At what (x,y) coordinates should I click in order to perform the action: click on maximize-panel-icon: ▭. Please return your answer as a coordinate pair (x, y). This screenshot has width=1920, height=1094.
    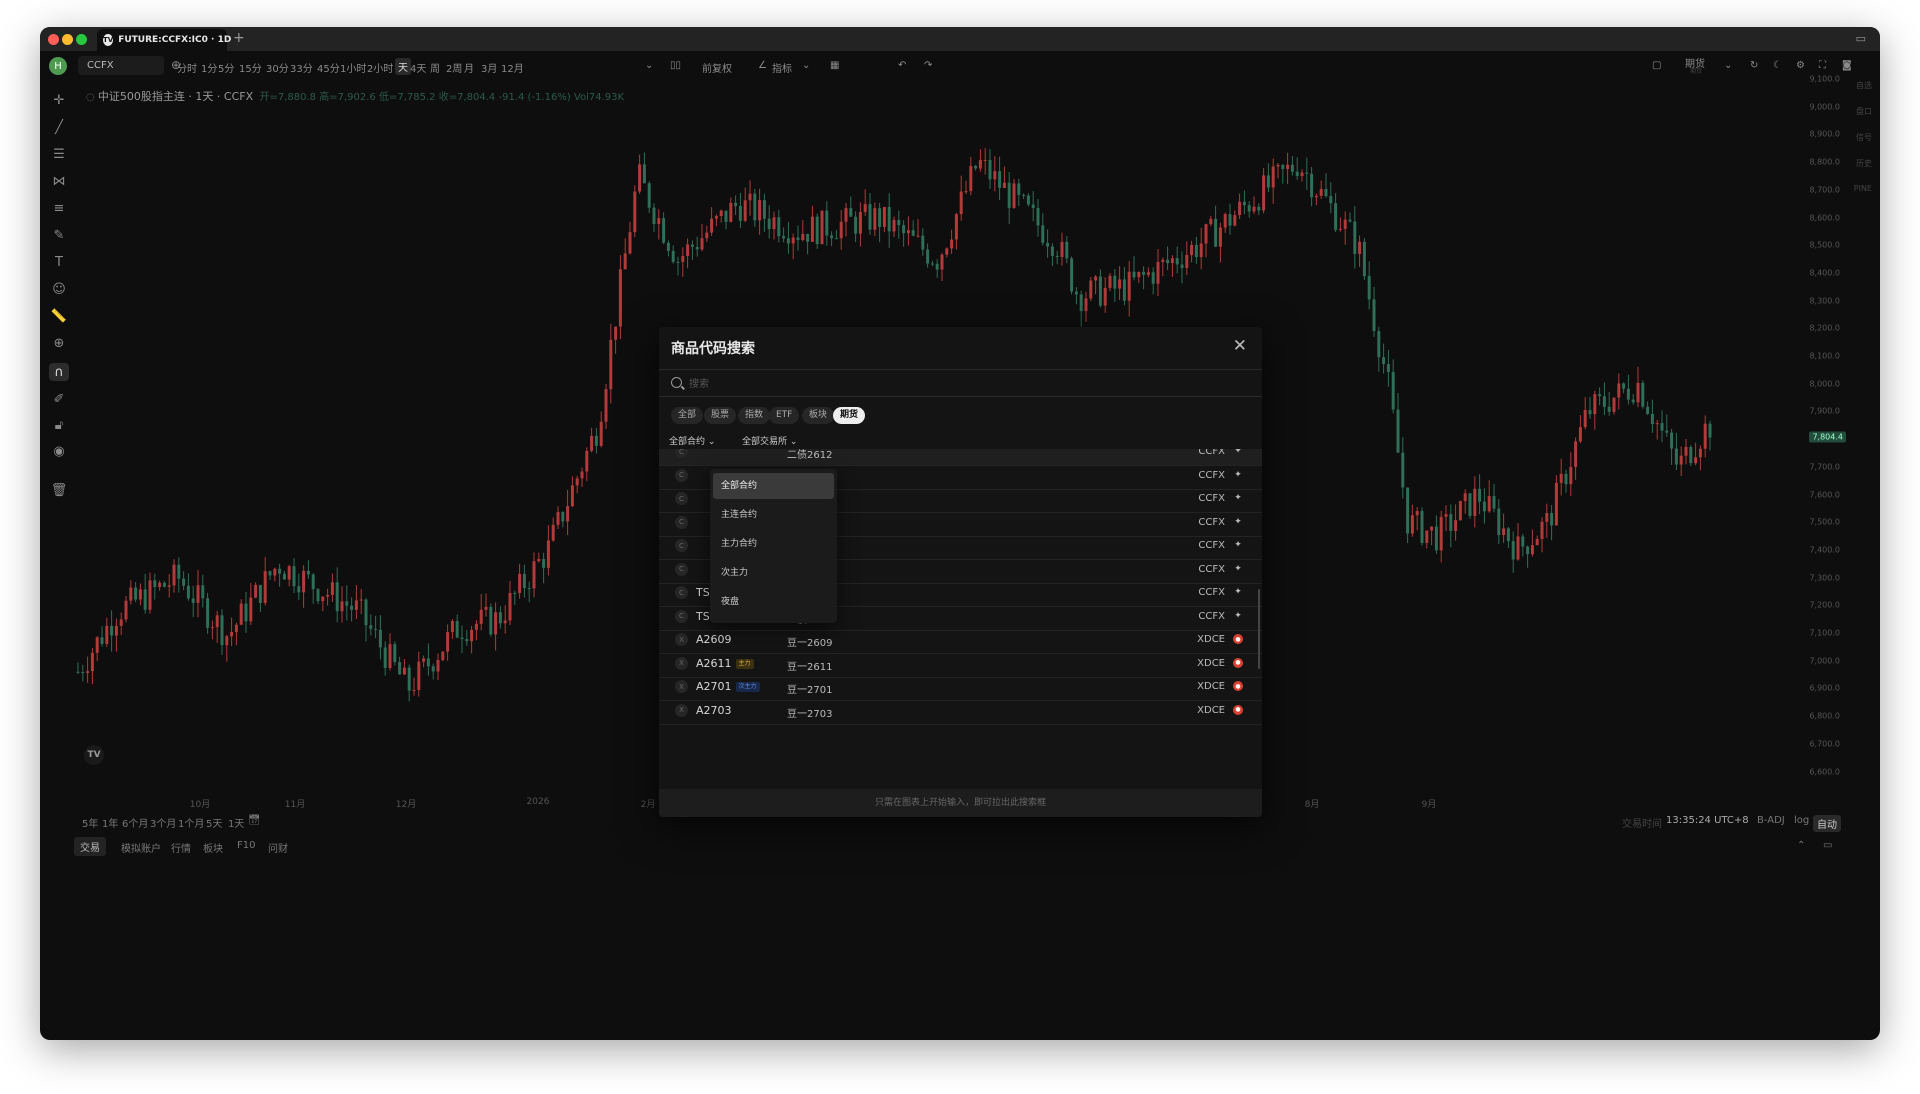
    Looking at the image, I should click on (1827, 845).